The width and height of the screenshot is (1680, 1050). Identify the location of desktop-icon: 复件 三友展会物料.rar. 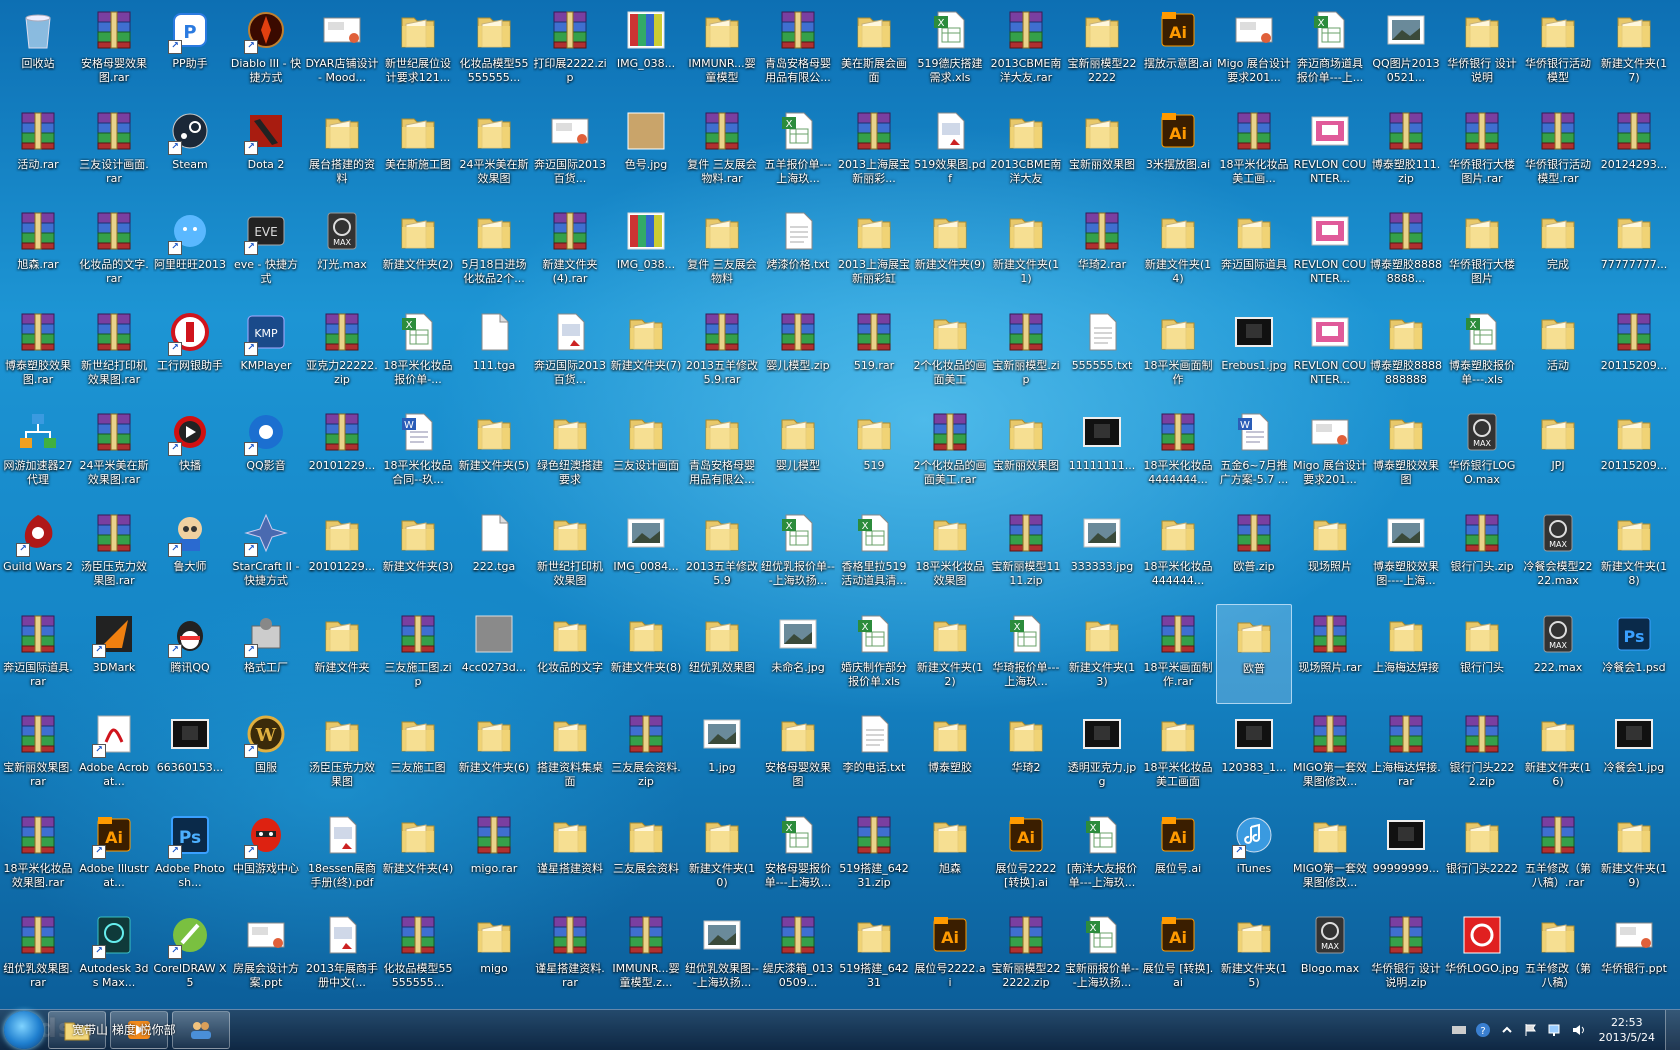
(722, 151).